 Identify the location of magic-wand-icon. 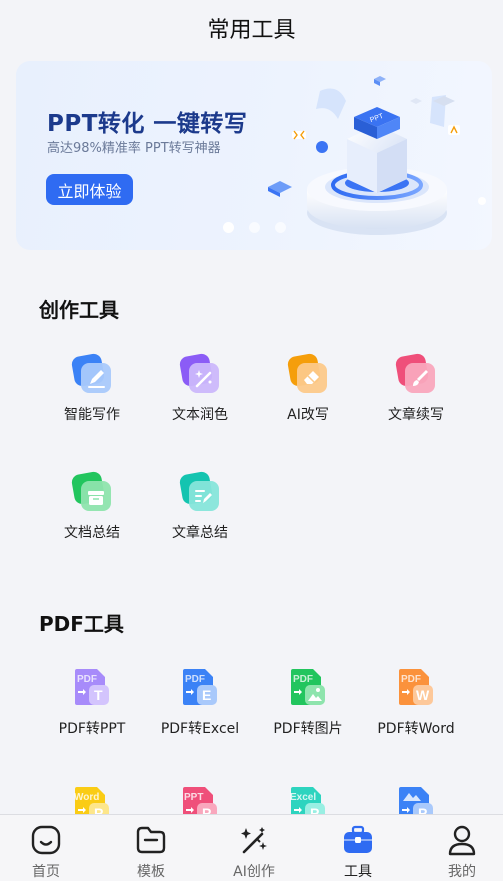
(199, 373).